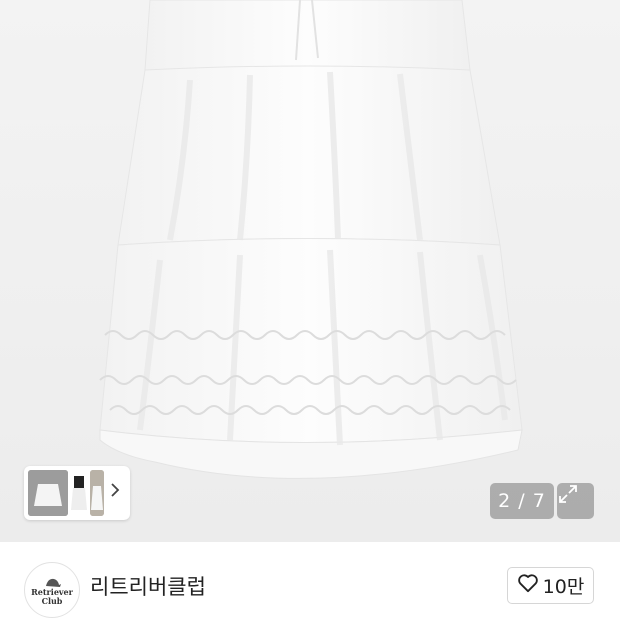  Describe the element at coordinates (52, 601) in the screenshot. I see `logo-text-line2: Club` at that location.